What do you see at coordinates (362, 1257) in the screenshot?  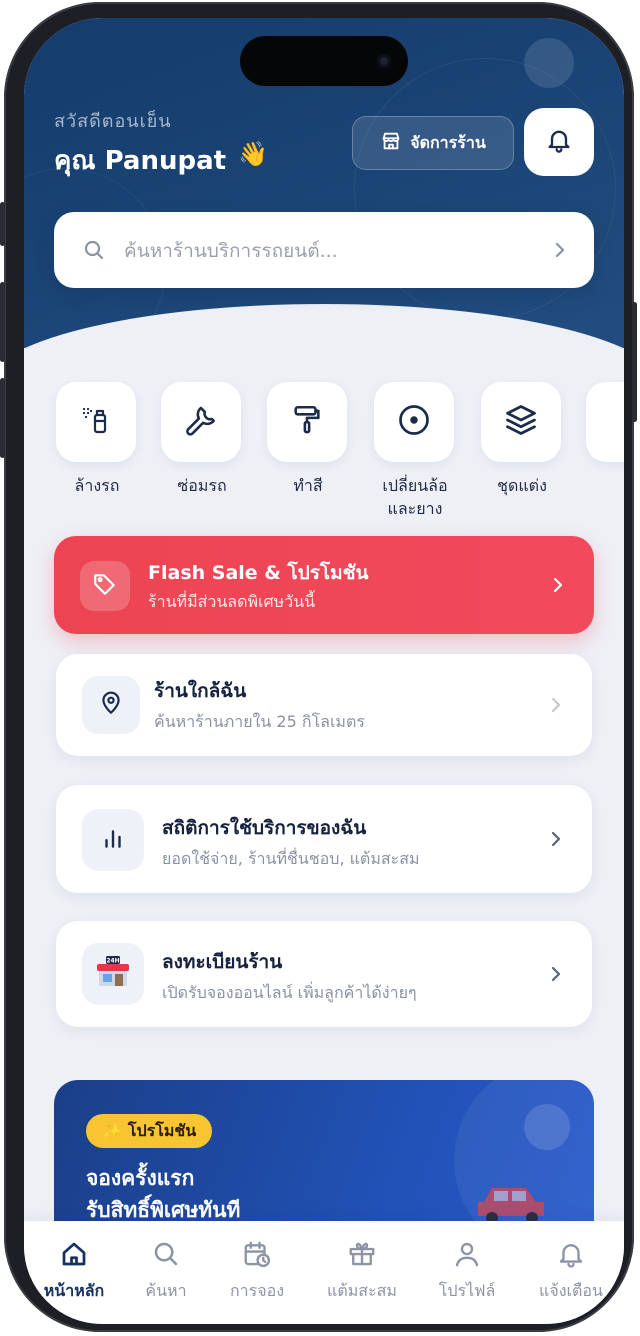 I see `gift-icon` at bounding box center [362, 1257].